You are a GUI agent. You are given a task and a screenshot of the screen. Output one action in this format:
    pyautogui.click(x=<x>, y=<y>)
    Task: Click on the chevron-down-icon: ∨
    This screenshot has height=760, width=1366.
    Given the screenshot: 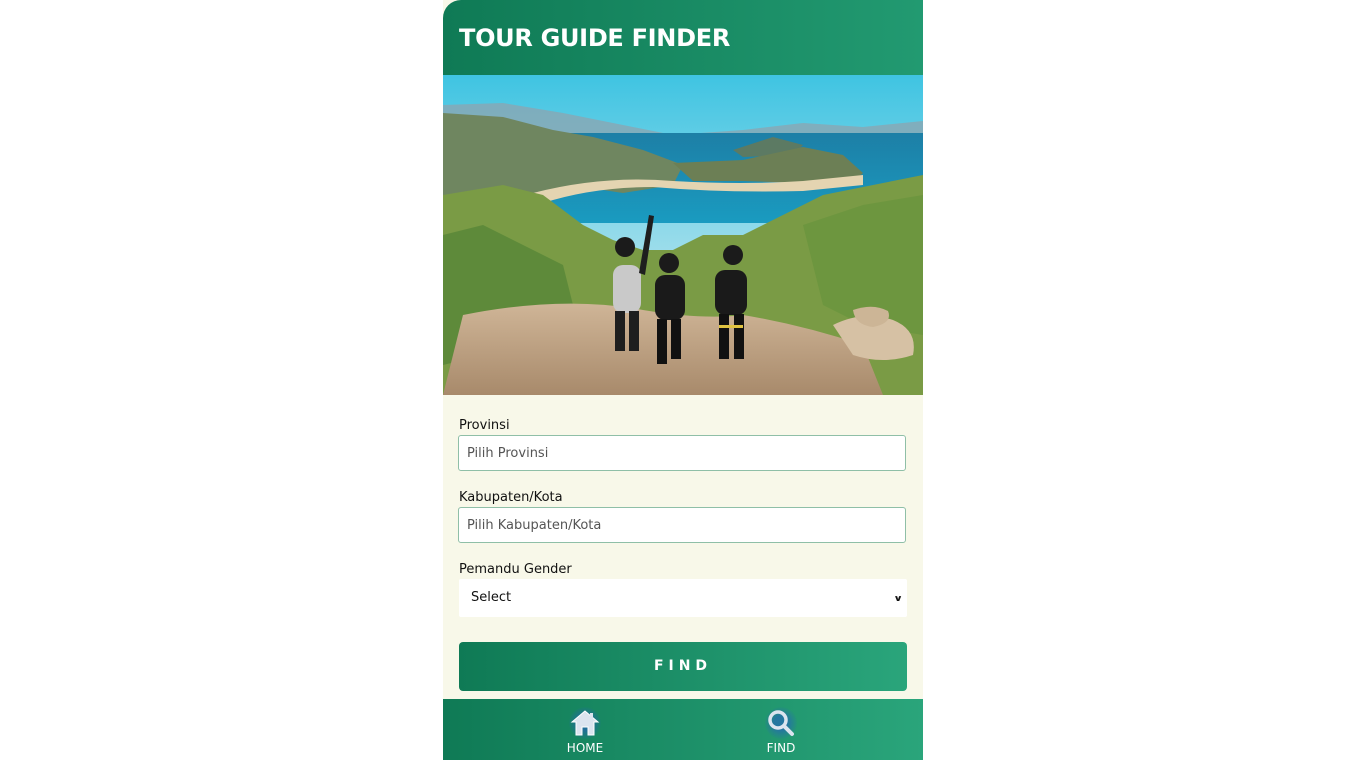 What is the action you would take?
    pyautogui.click(x=898, y=598)
    